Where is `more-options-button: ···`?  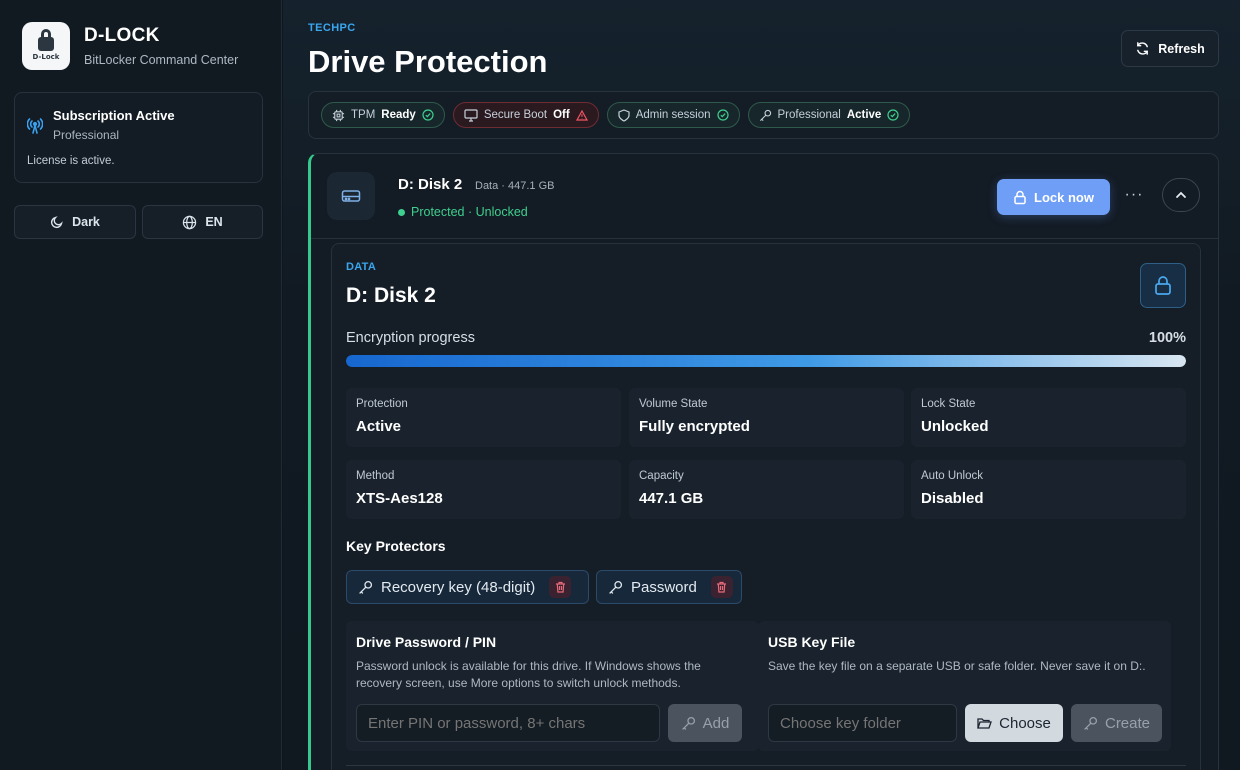
more-options-button: ··· is located at coordinates (1134, 197).